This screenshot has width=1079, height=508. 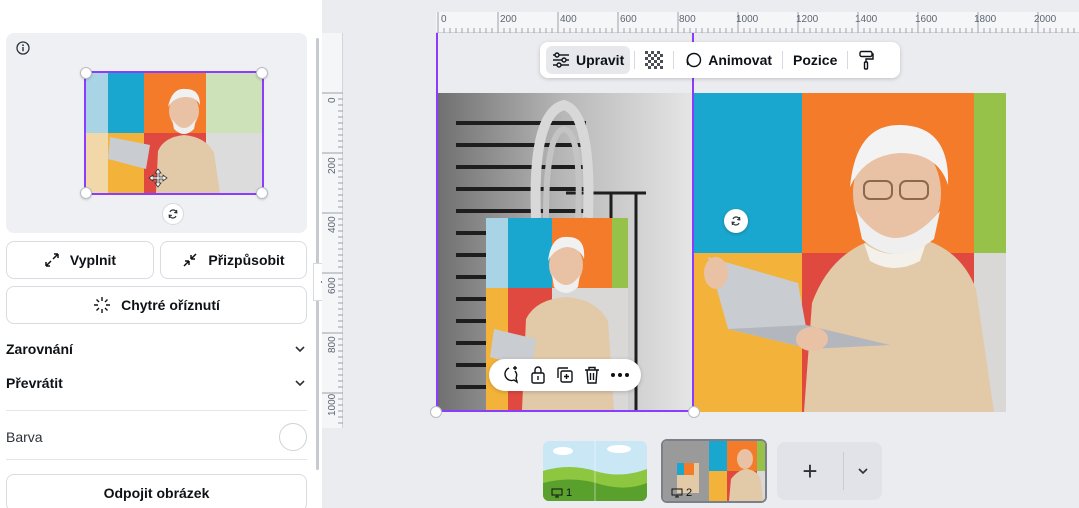 What do you see at coordinates (810, 471) in the screenshot?
I see `add-page-button: +` at bounding box center [810, 471].